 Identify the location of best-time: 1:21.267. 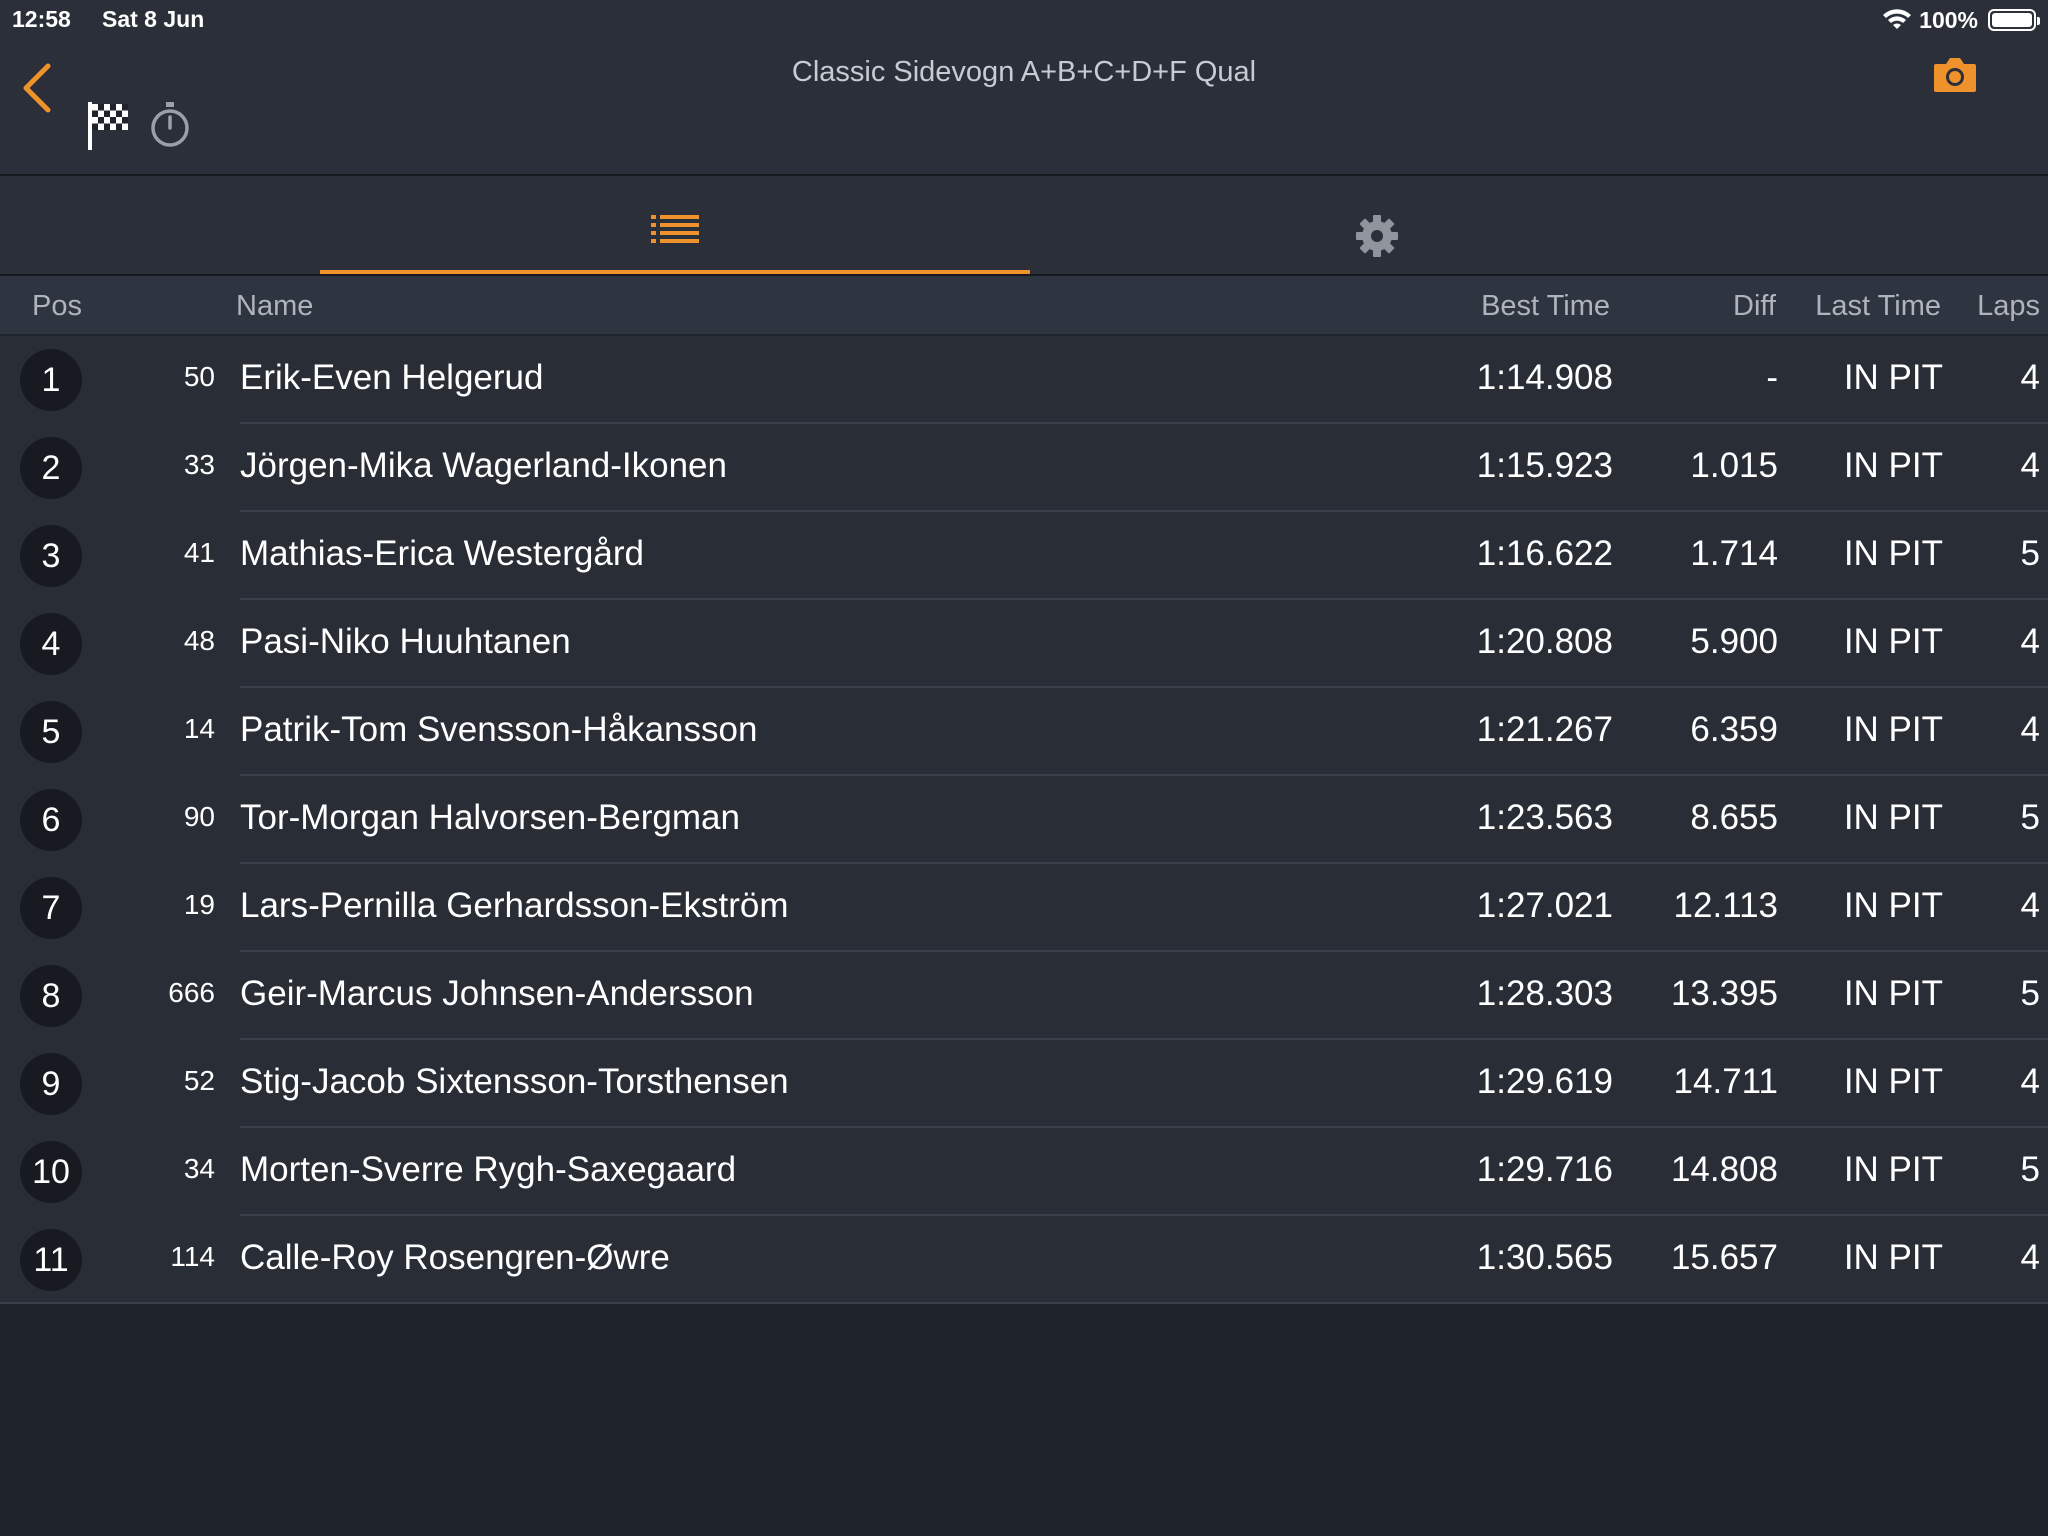
(1544, 729).